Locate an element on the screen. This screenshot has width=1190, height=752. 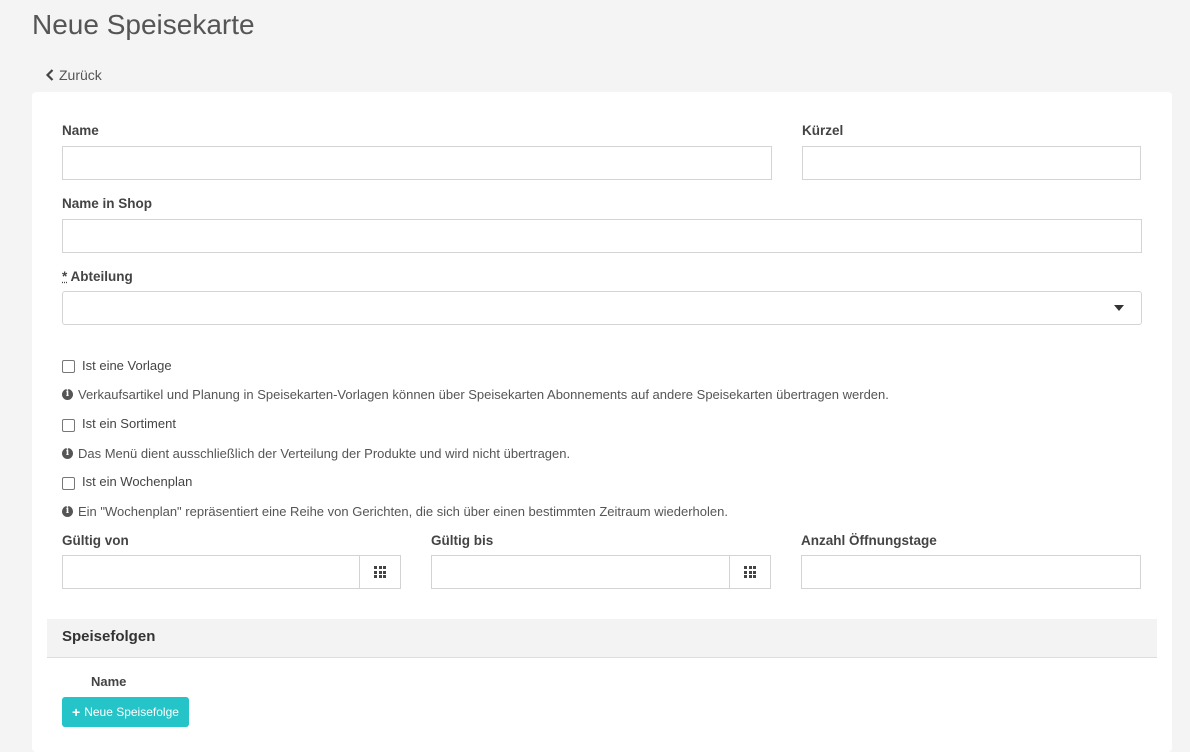
back-label: Zurück is located at coordinates (80, 75).